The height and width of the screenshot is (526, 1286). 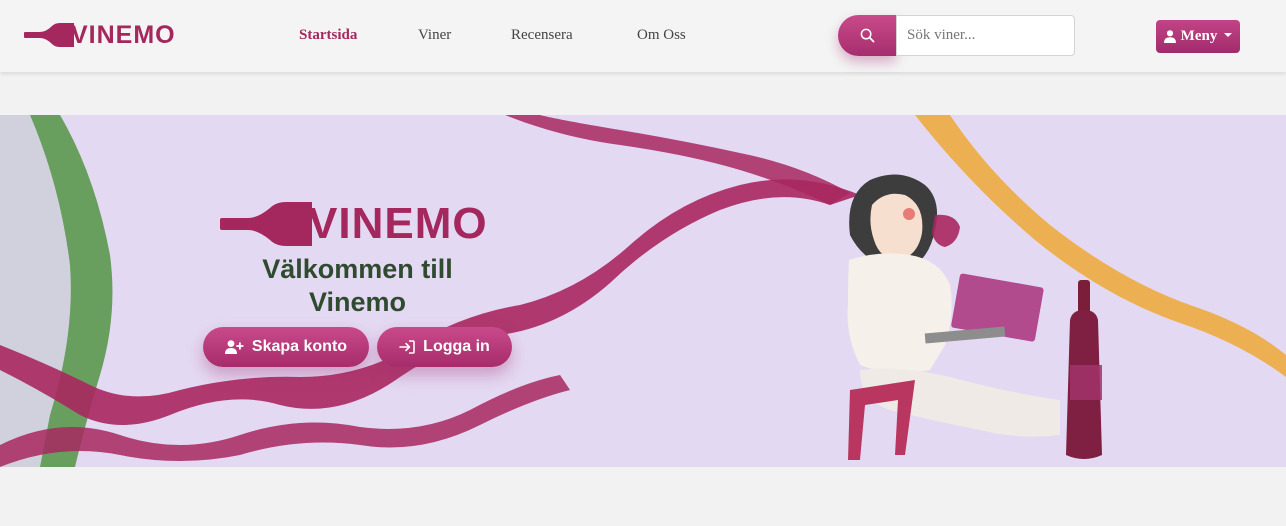 What do you see at coordinates (556, 35) in the screenshot?
I see `nav-link-recensera: Recensera` at bounding box center [556, 35].